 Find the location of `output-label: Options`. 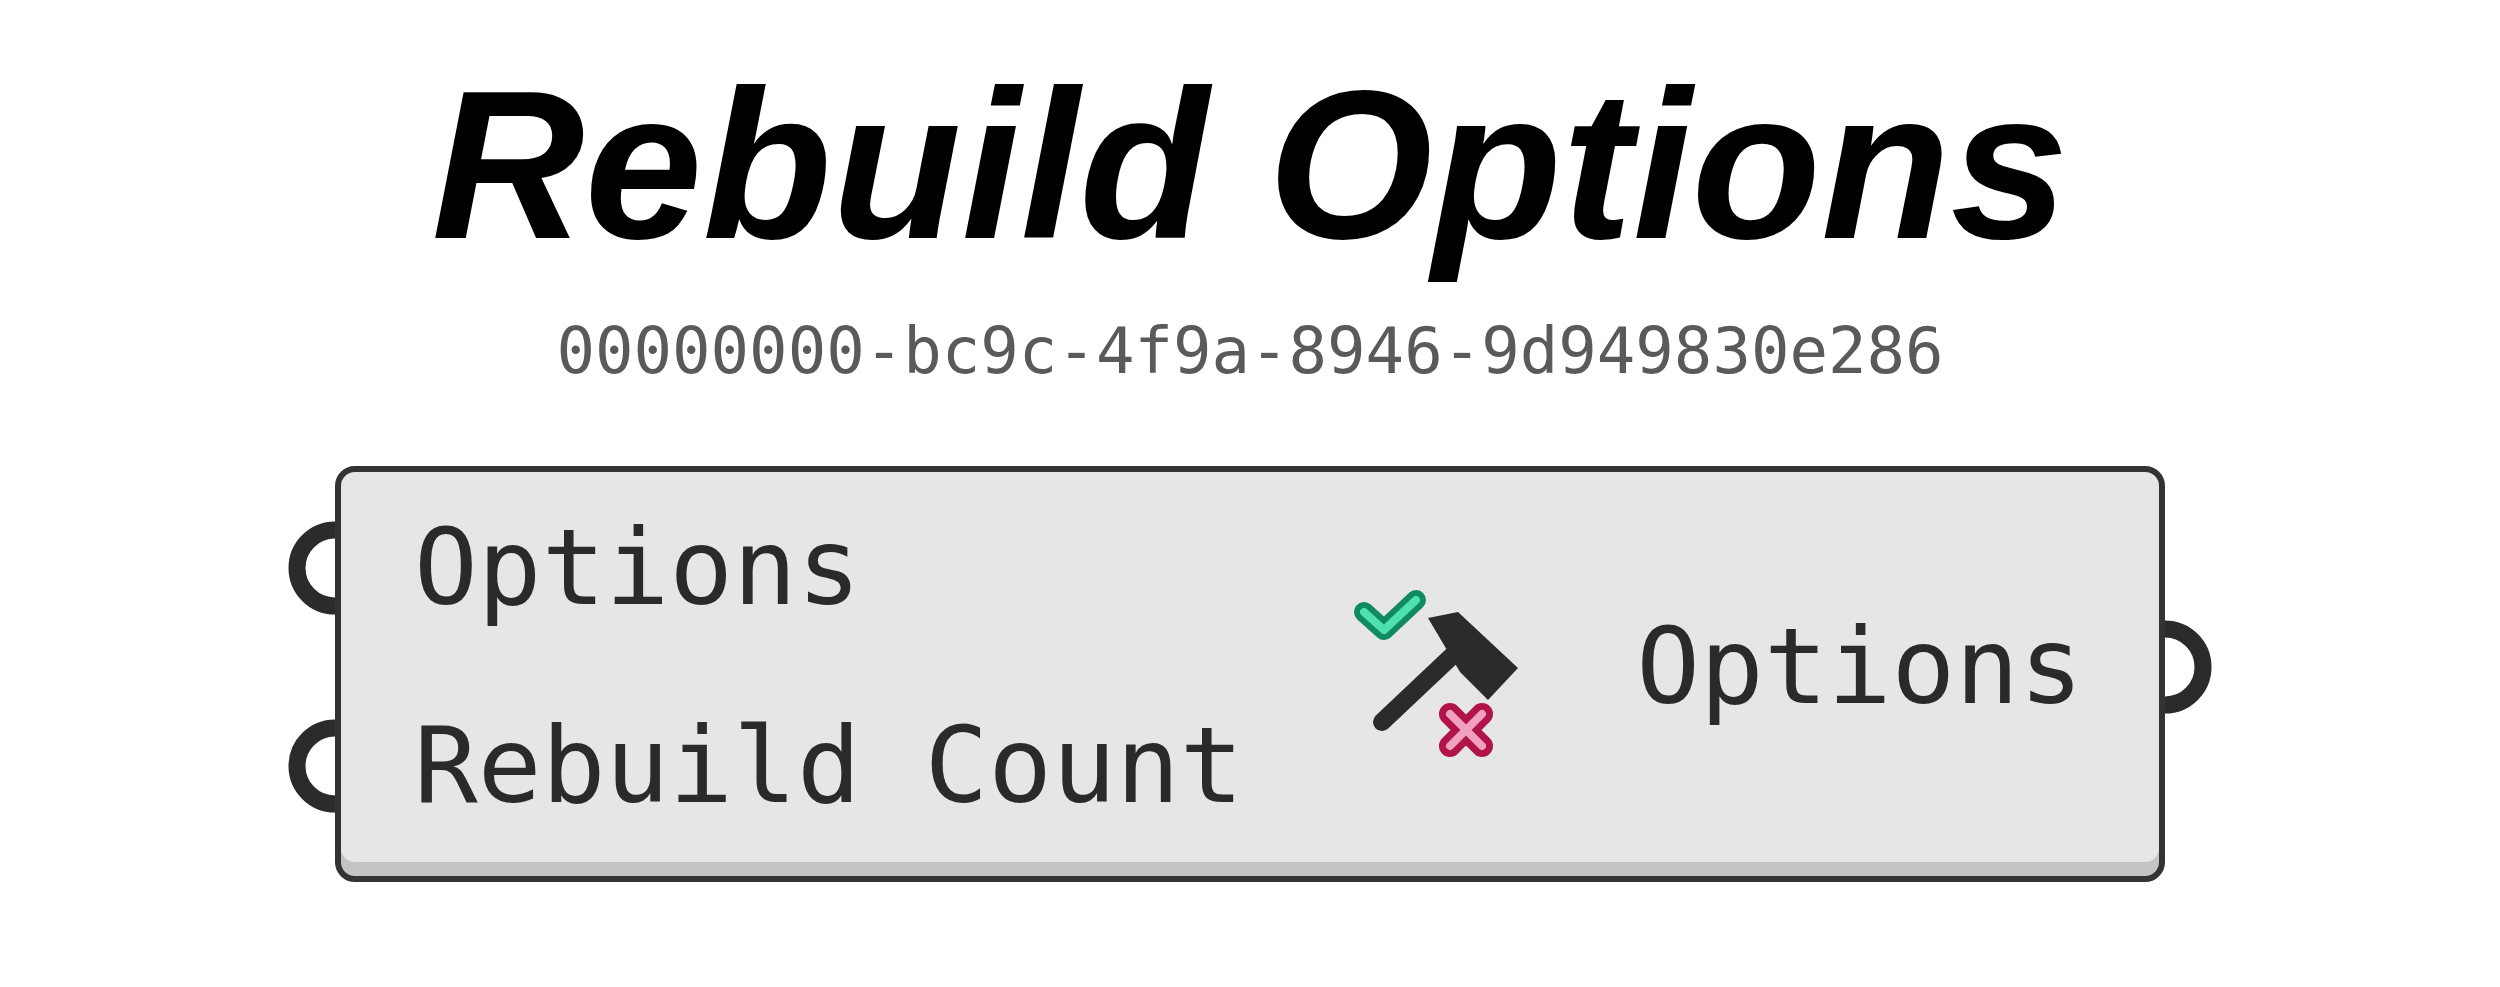

output-label: Options is located at coordinates (1859, 666).